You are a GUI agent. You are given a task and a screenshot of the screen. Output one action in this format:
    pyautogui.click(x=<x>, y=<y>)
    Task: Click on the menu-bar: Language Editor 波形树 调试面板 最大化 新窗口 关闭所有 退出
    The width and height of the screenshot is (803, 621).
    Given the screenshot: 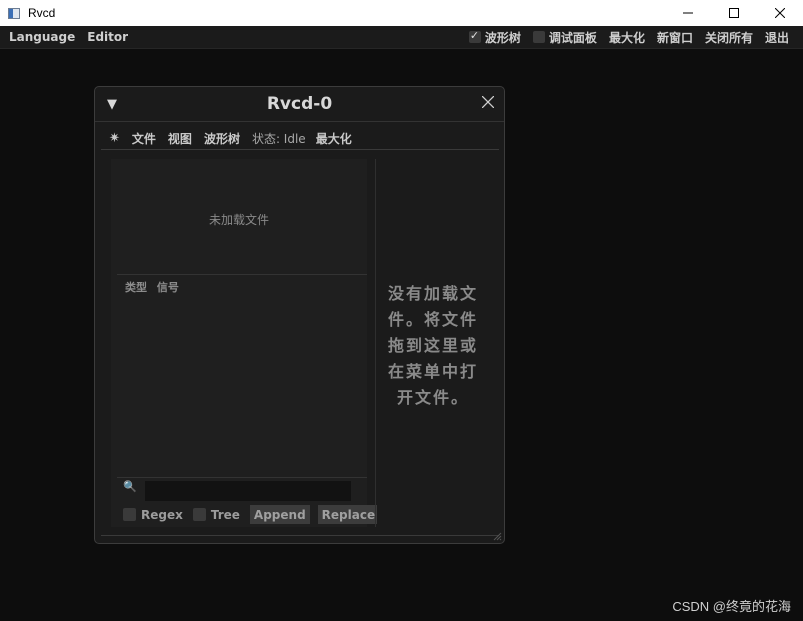 What is the action you would take?
    pyautogui.click(x=401, y=37)
    